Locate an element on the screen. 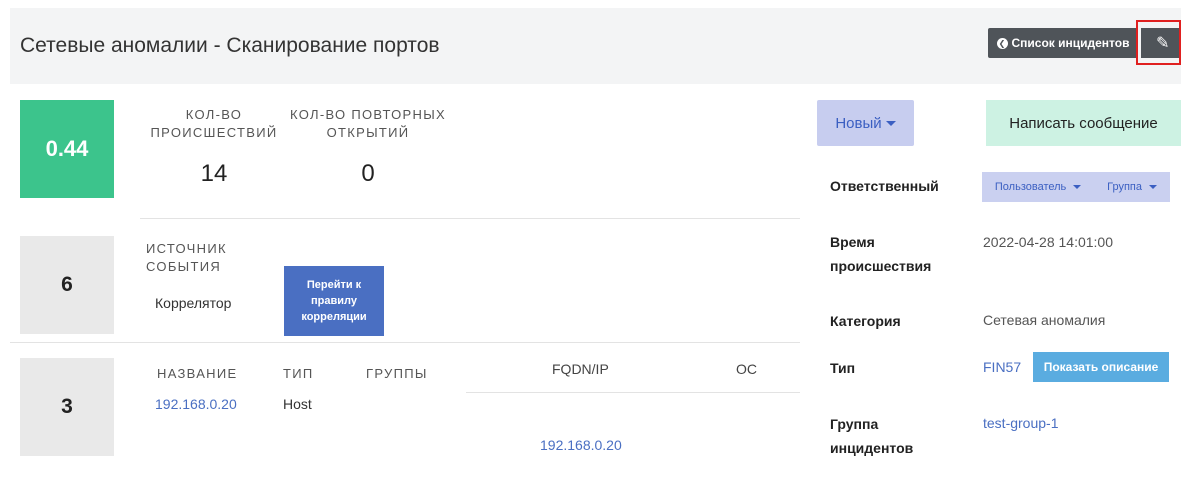  group-dropdown: Группа is located at coordinates (1132, 187).